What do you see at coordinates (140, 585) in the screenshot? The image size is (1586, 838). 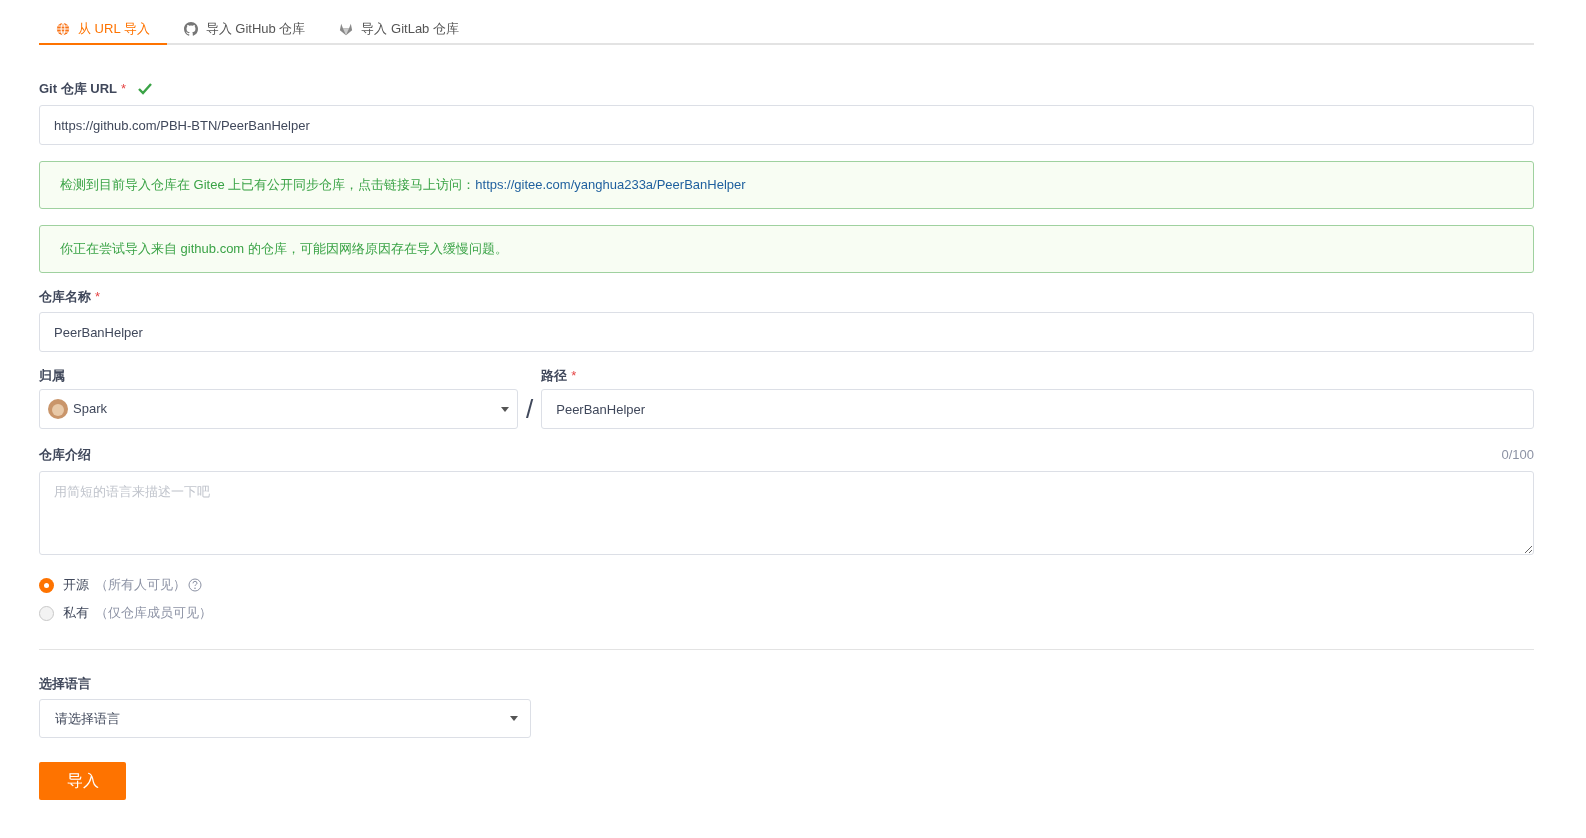 I see `radio-hint: （所有人可见）` at bounding box center [140, 585].